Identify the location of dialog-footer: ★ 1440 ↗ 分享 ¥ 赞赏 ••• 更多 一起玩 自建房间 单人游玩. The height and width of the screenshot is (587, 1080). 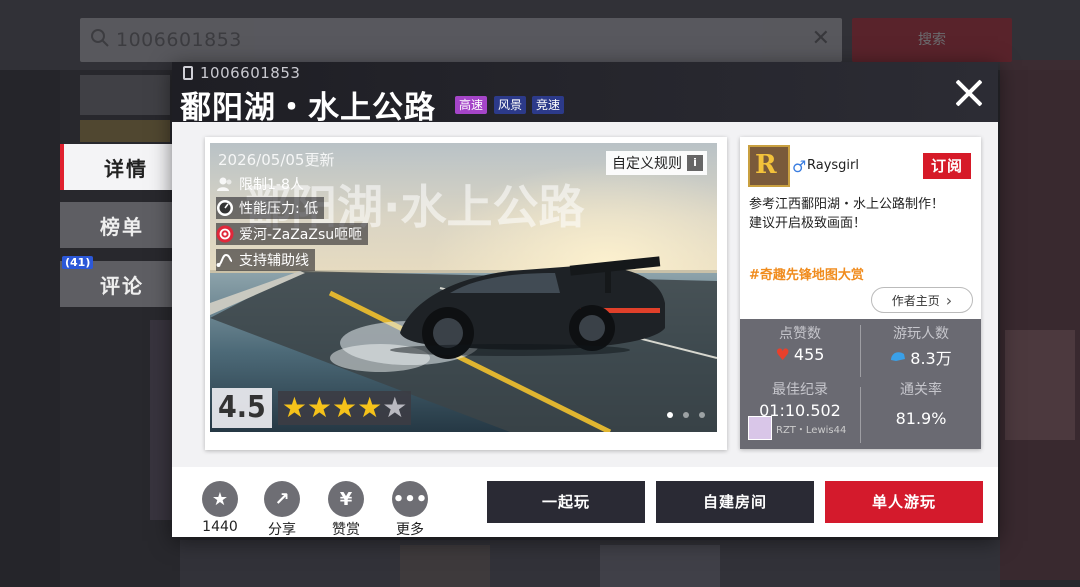
(585, 503).